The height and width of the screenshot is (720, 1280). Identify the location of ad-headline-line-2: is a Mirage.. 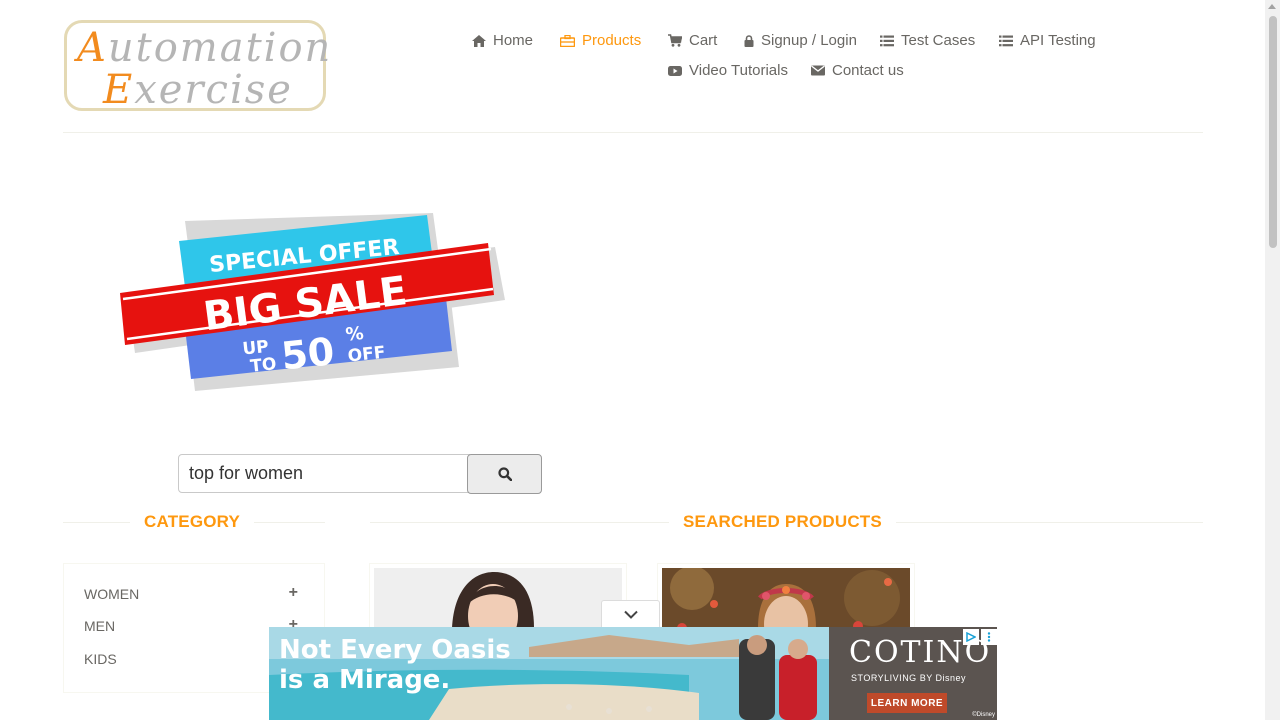
(365, 680).